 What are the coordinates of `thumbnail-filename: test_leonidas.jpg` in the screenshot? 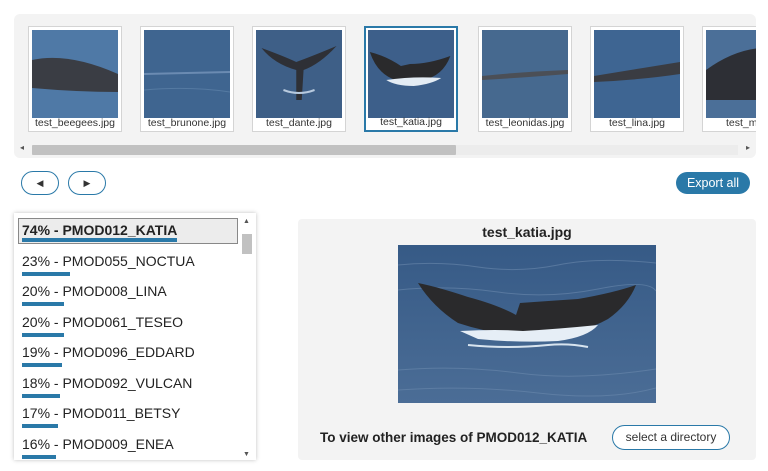 It's located at (525, 123).